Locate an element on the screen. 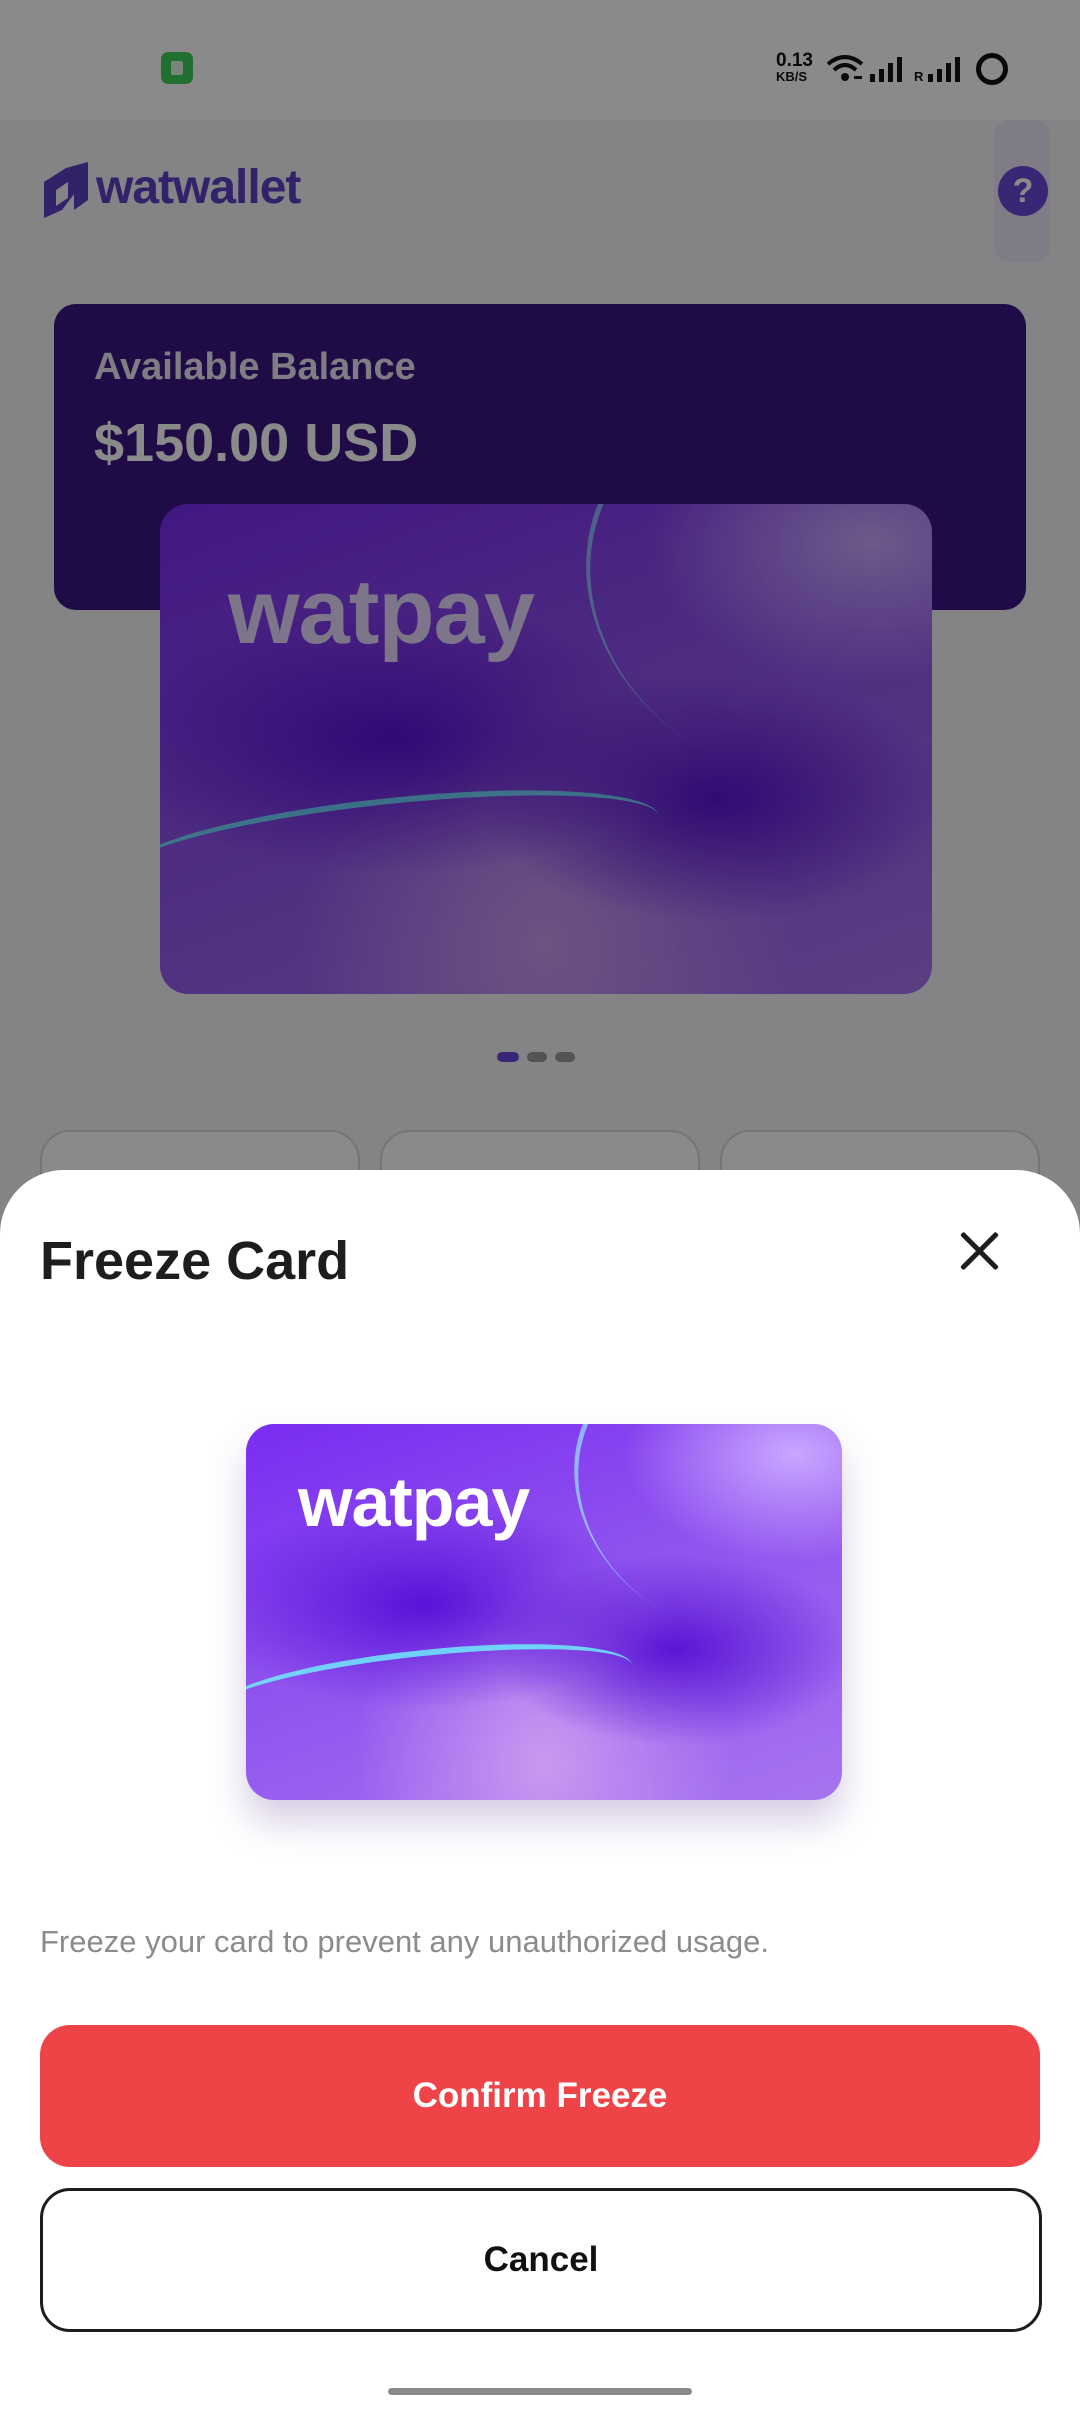  card-preview-brand-text: watpay is located at coordinates (414, 1502).